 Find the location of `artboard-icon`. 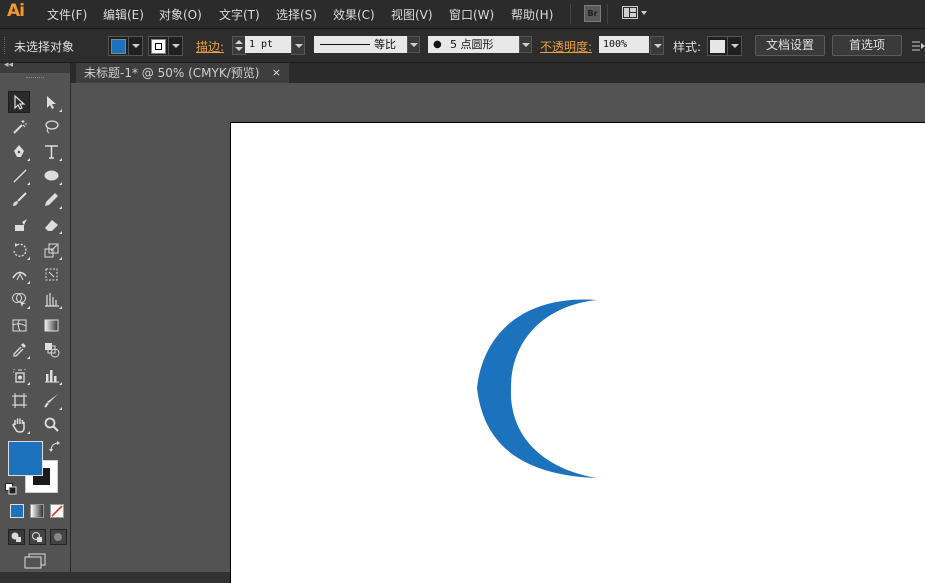

artboard-icon is located at coordinates (19, 400).